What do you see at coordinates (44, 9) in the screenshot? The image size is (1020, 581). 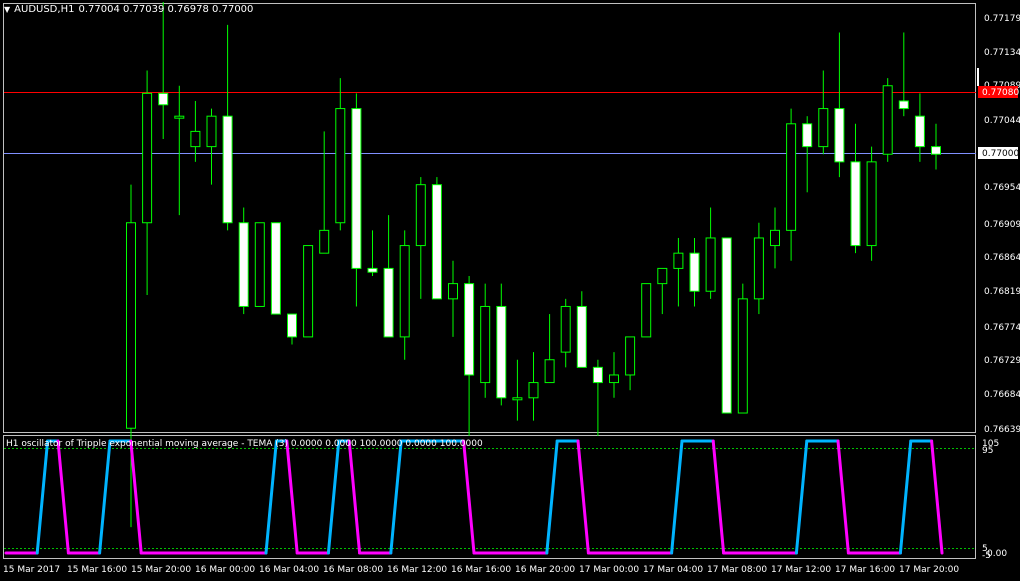 I see `symbol-label: AUDUSD,H1` at bounding box center [44, 9].